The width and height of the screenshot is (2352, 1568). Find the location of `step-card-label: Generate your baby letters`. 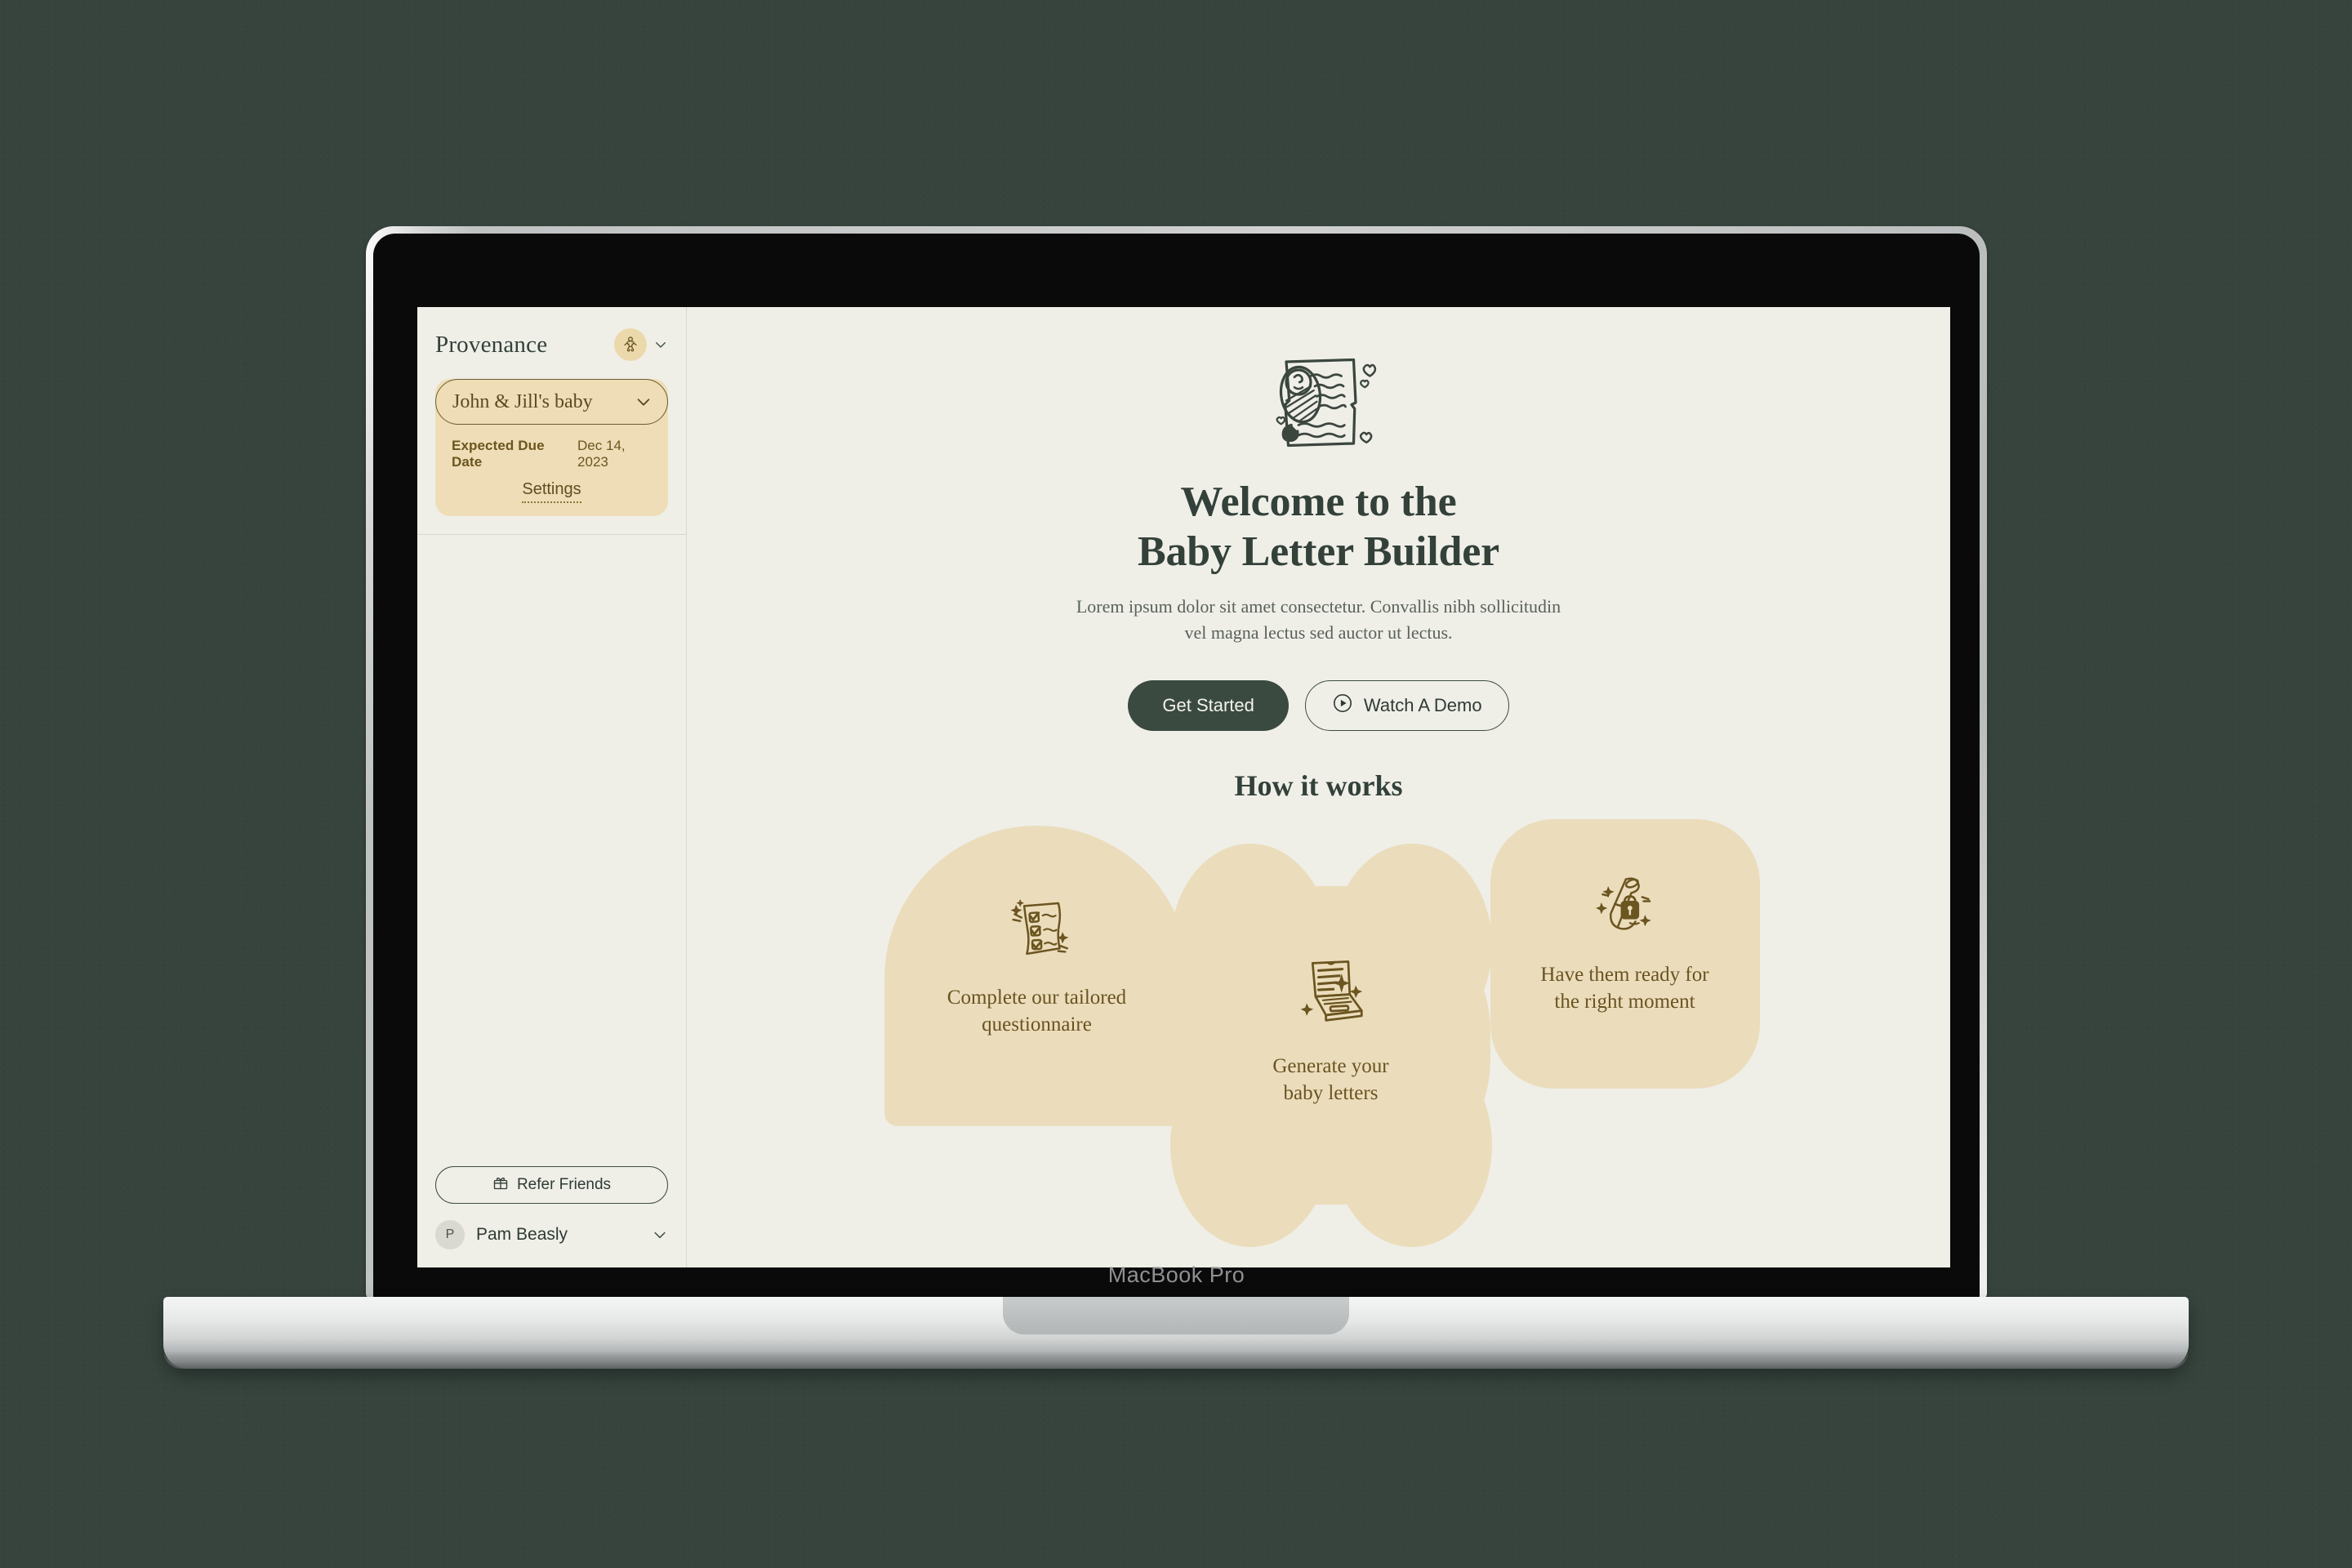

step-card-label: Generate your baby letters is located at coordinates (1330, 1080).